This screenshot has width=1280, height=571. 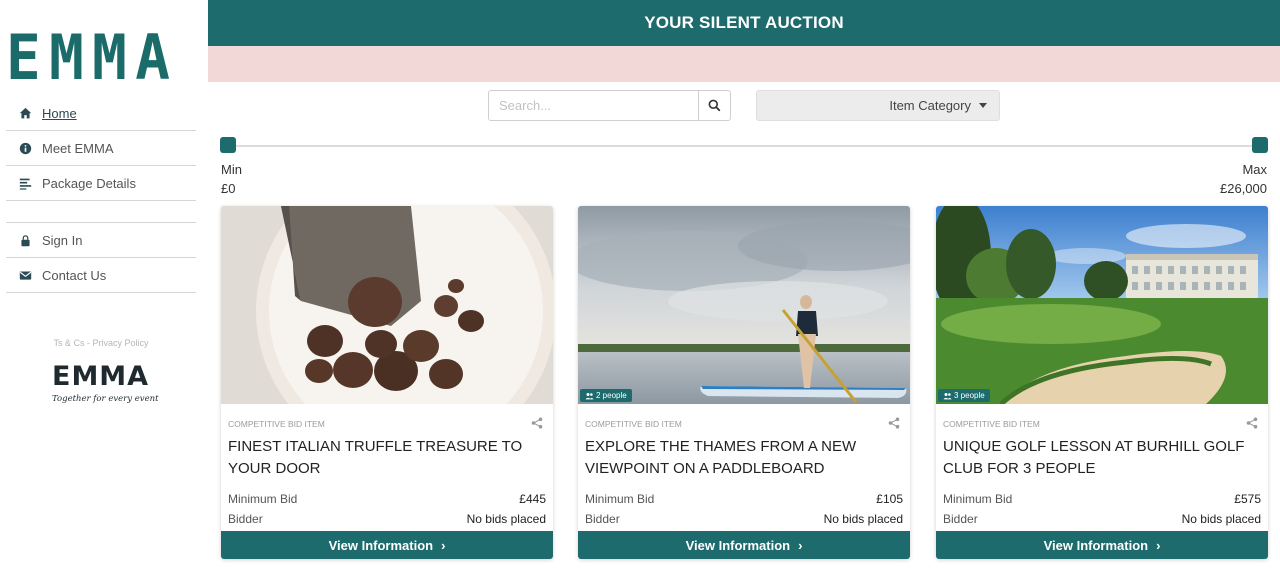 I want to click on sidebar-item-contact-us: Contact Us, so click(x=101, y=275).